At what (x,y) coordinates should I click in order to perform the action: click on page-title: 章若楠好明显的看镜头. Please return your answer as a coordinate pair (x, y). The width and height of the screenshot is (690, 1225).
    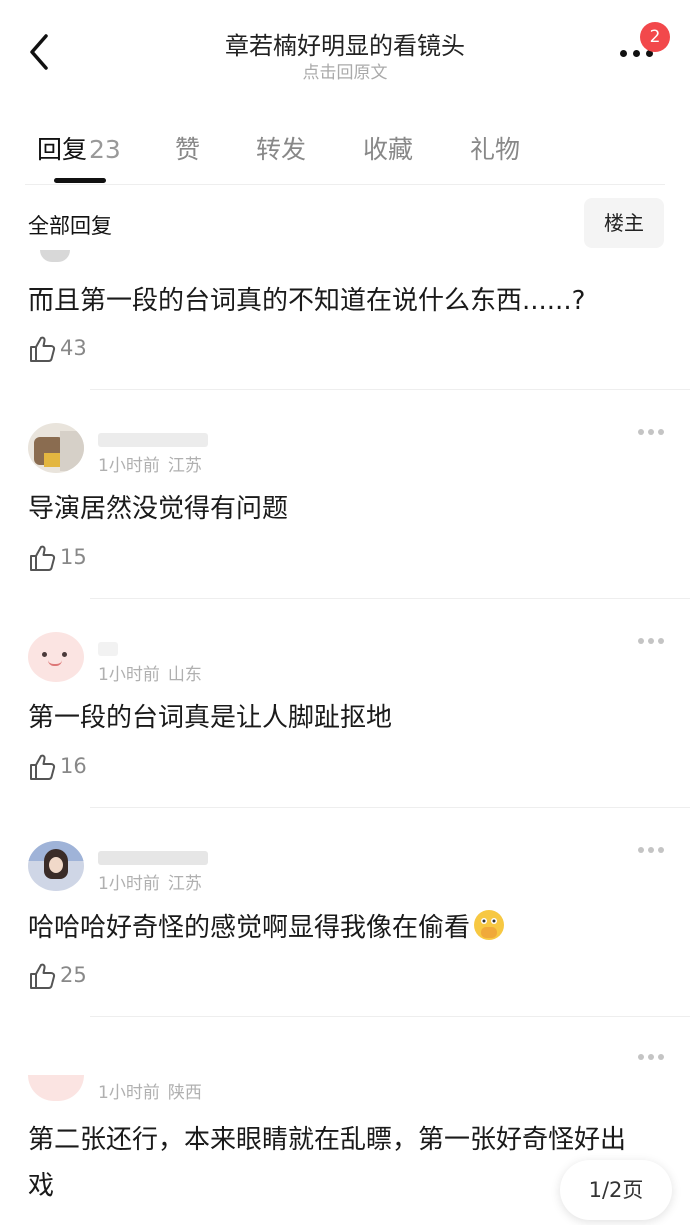
    Looking at the image, I should click on (345, 46).